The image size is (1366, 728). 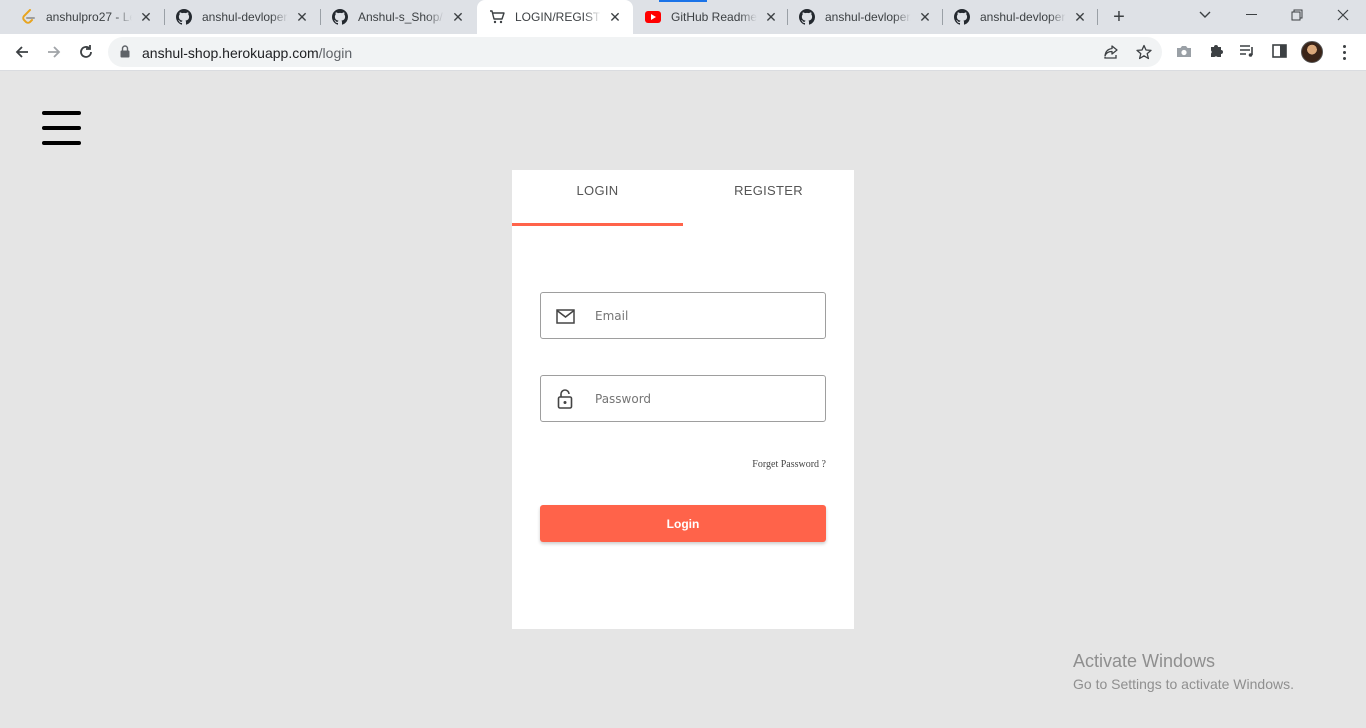 I want to click on tab-title: Anshul-s_Shop/README, so click(x=401, y=17).